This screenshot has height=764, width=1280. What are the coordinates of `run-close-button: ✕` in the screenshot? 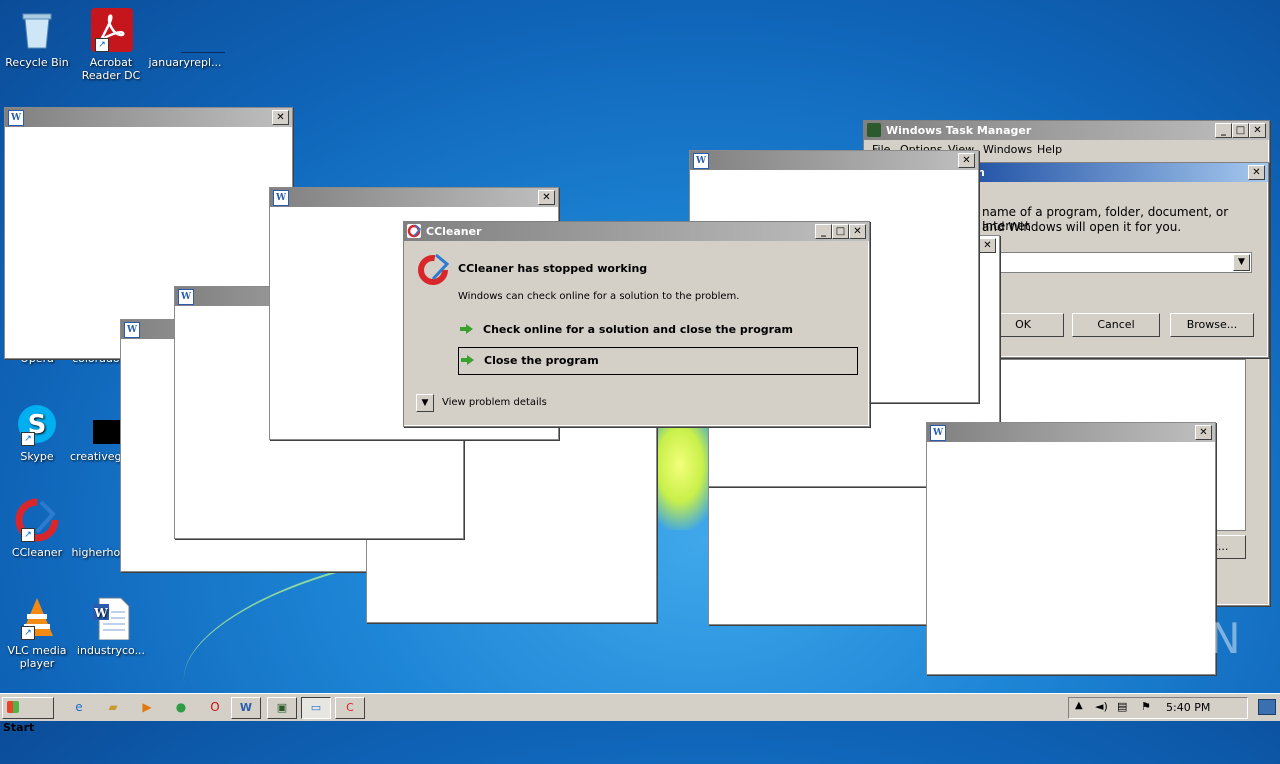 It's located at (1256, 172).